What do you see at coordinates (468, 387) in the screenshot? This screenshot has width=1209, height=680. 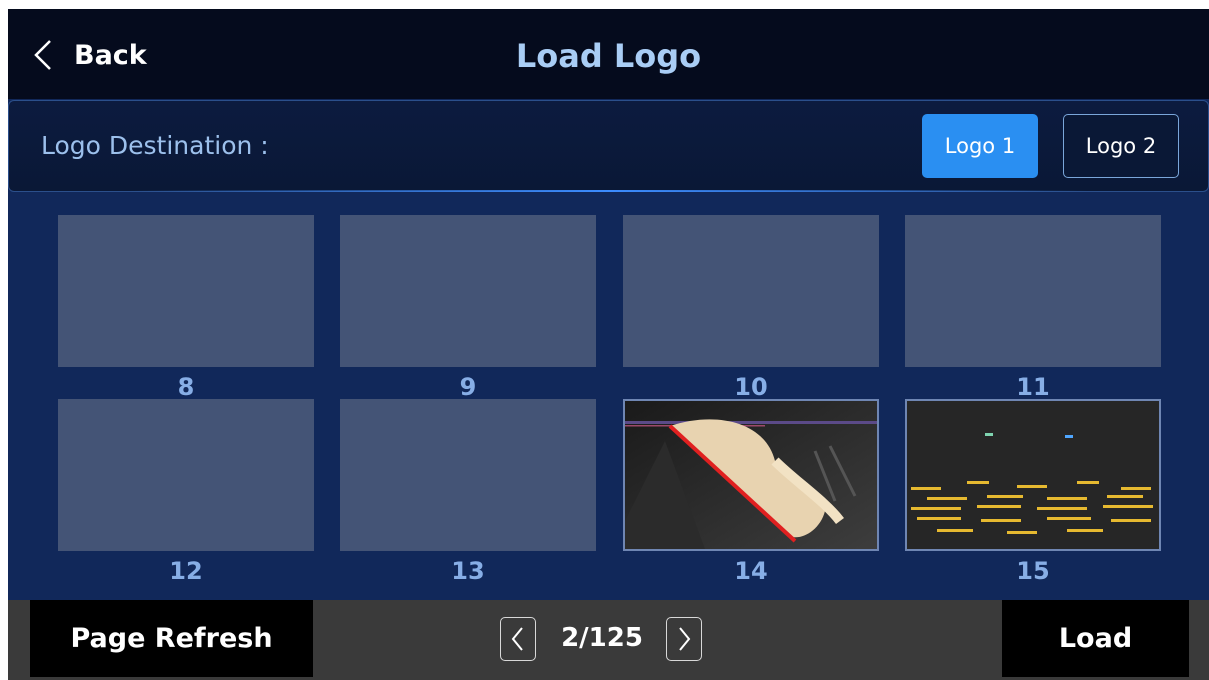 I see `logo-slot-number: 9` at bounding box center [468, 387].